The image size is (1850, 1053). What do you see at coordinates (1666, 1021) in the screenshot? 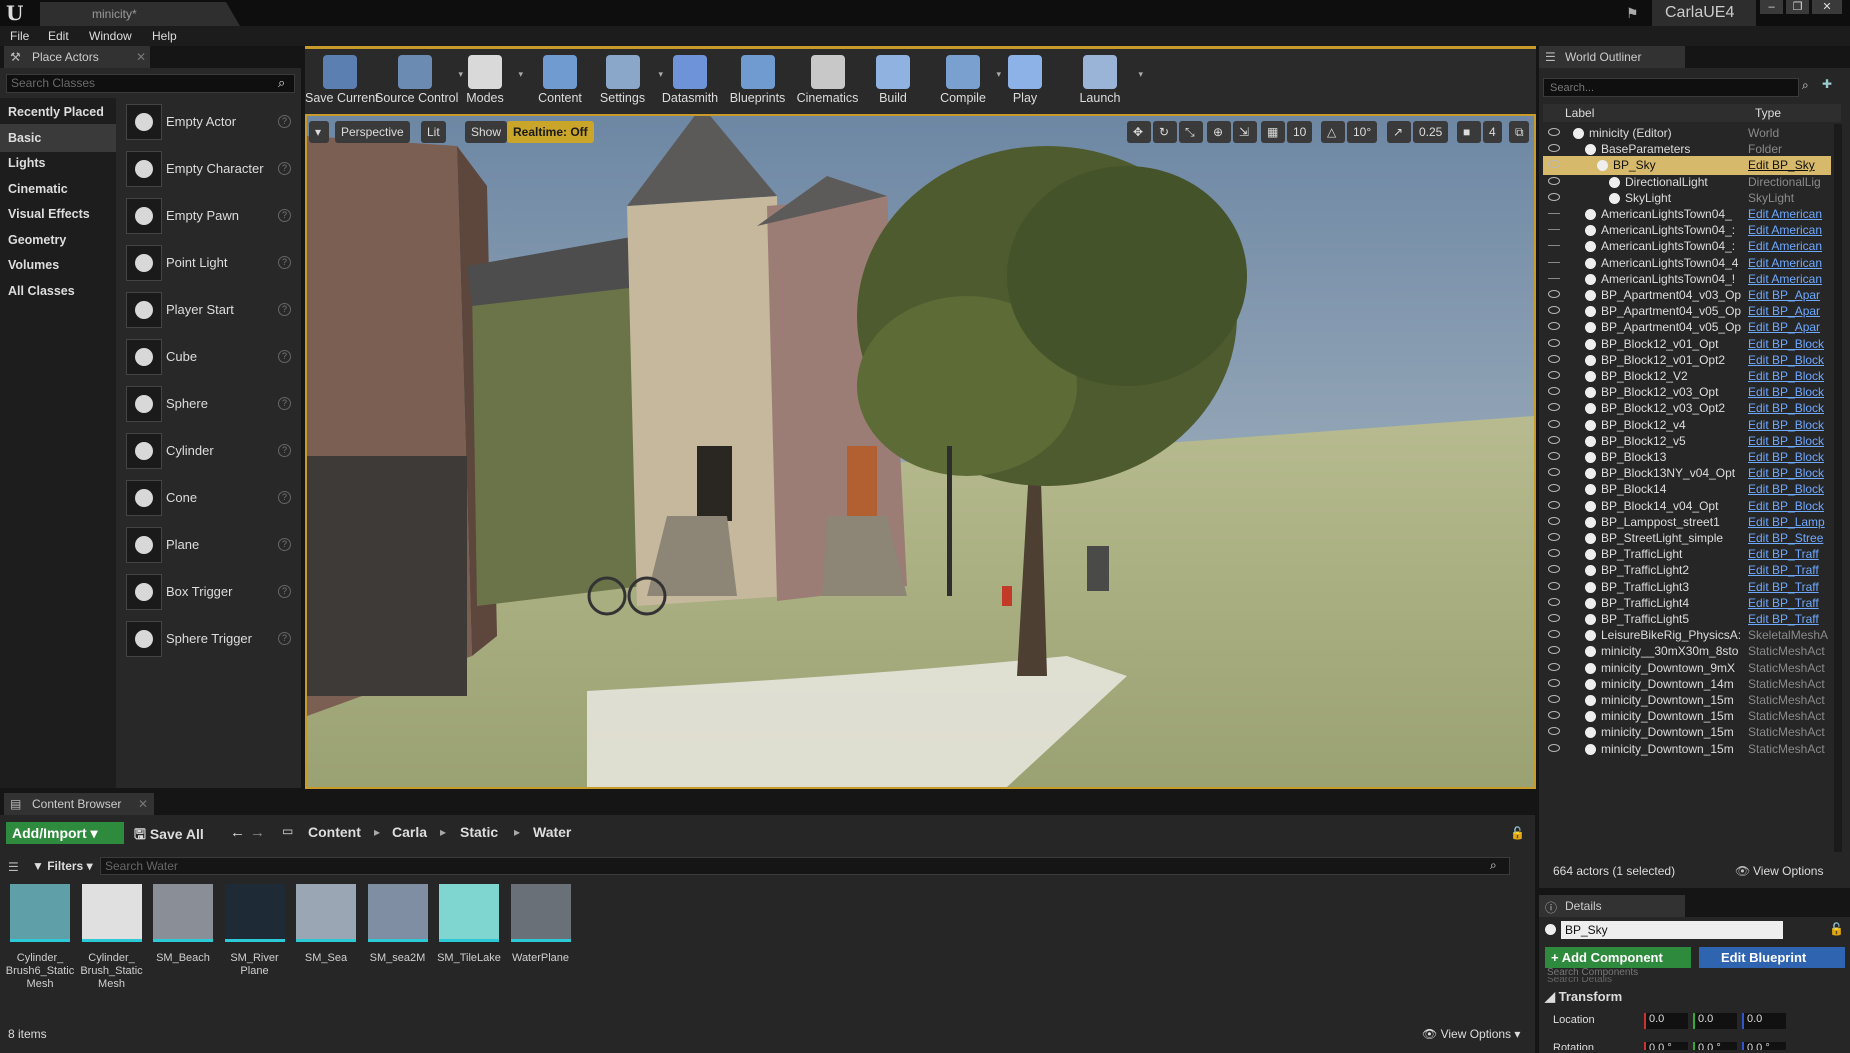
I see `location-x-field: 0.0` at bounding box center [1666, 1021].